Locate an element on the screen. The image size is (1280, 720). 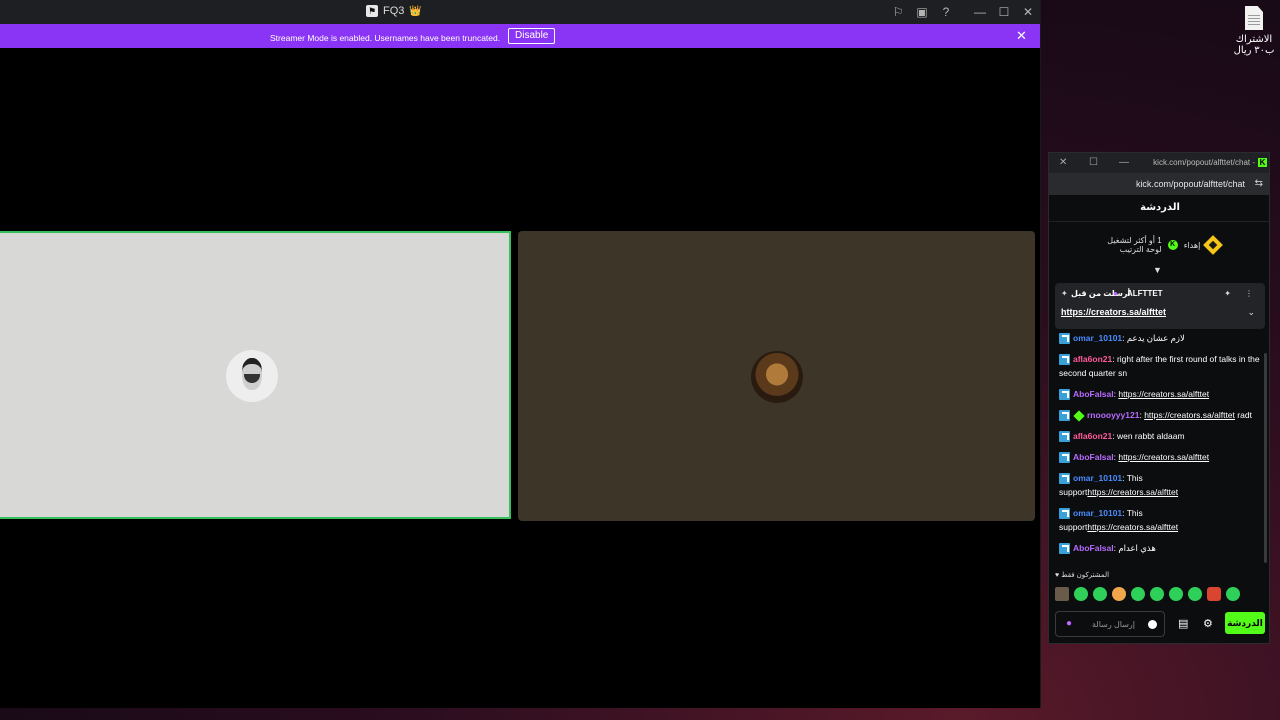
sub-goal-banner: 1 أو أكثر لتشغيل لوحة الترتيب K إهداء is located at coordinates (1159, 245).